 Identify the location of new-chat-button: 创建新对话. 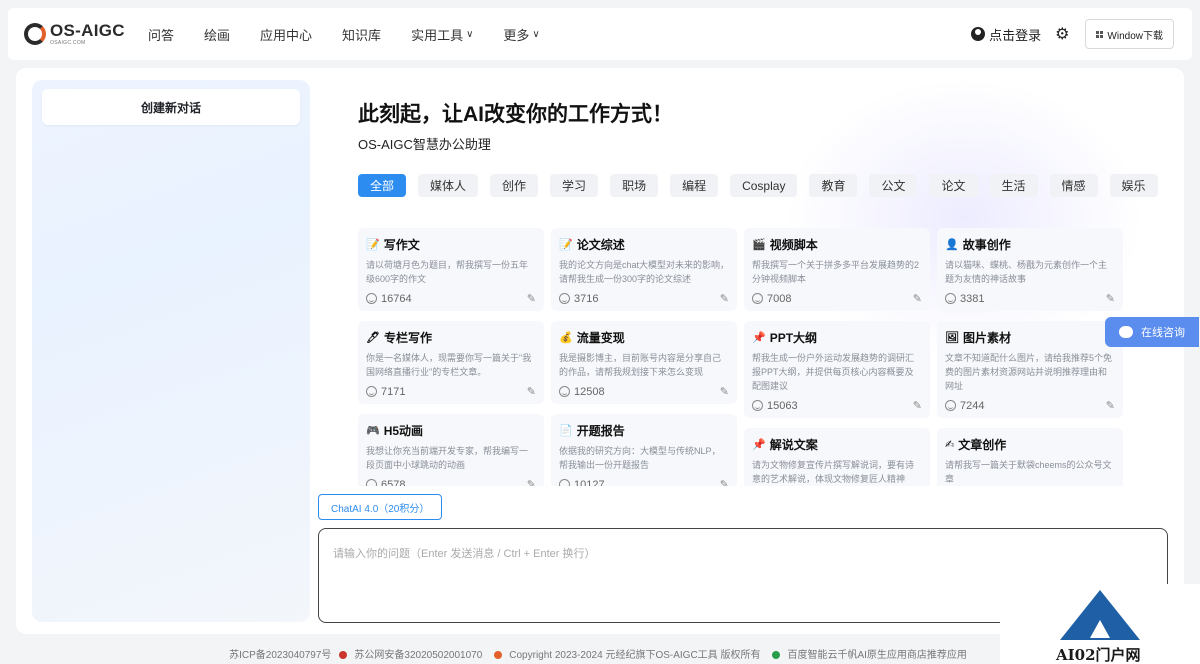
(171, 107).